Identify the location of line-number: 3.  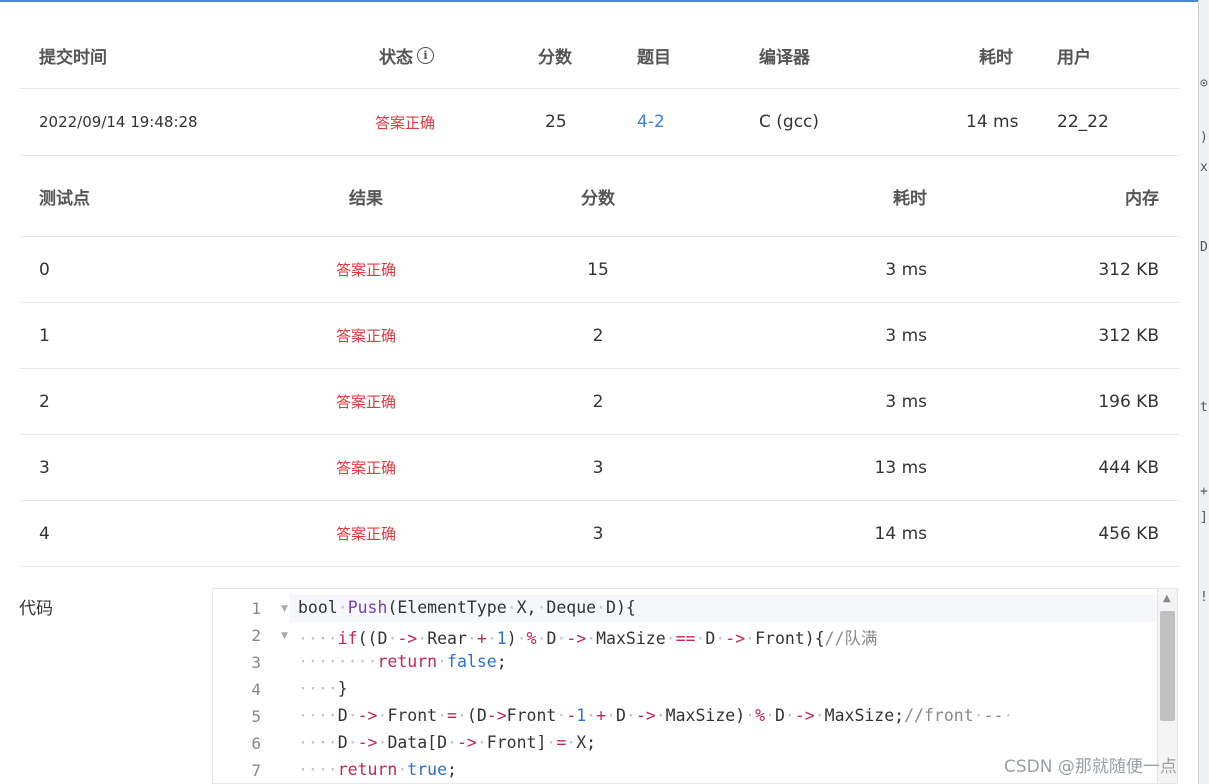
(256, 662).